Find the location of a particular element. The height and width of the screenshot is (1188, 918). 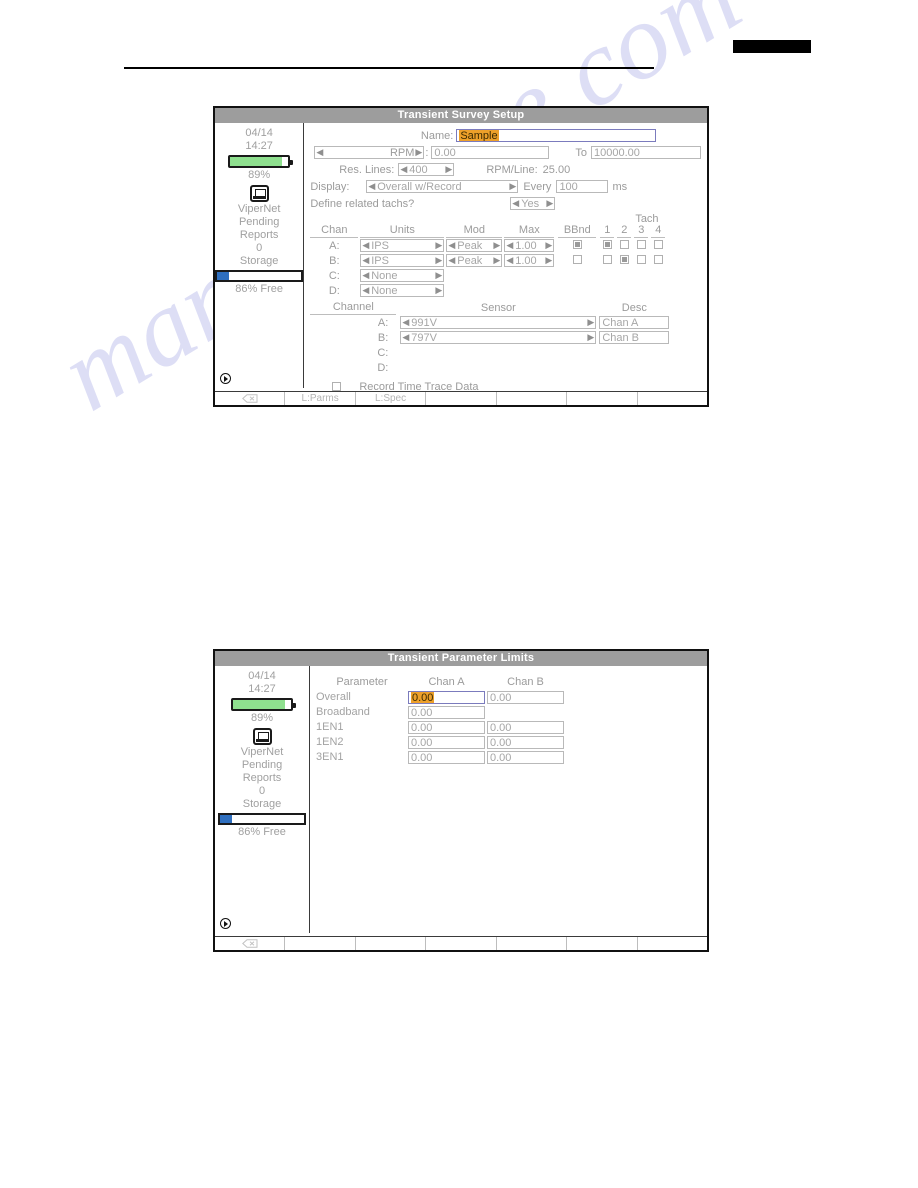

chan-a-tach2-checkbox is located at coordinates (624, 244).